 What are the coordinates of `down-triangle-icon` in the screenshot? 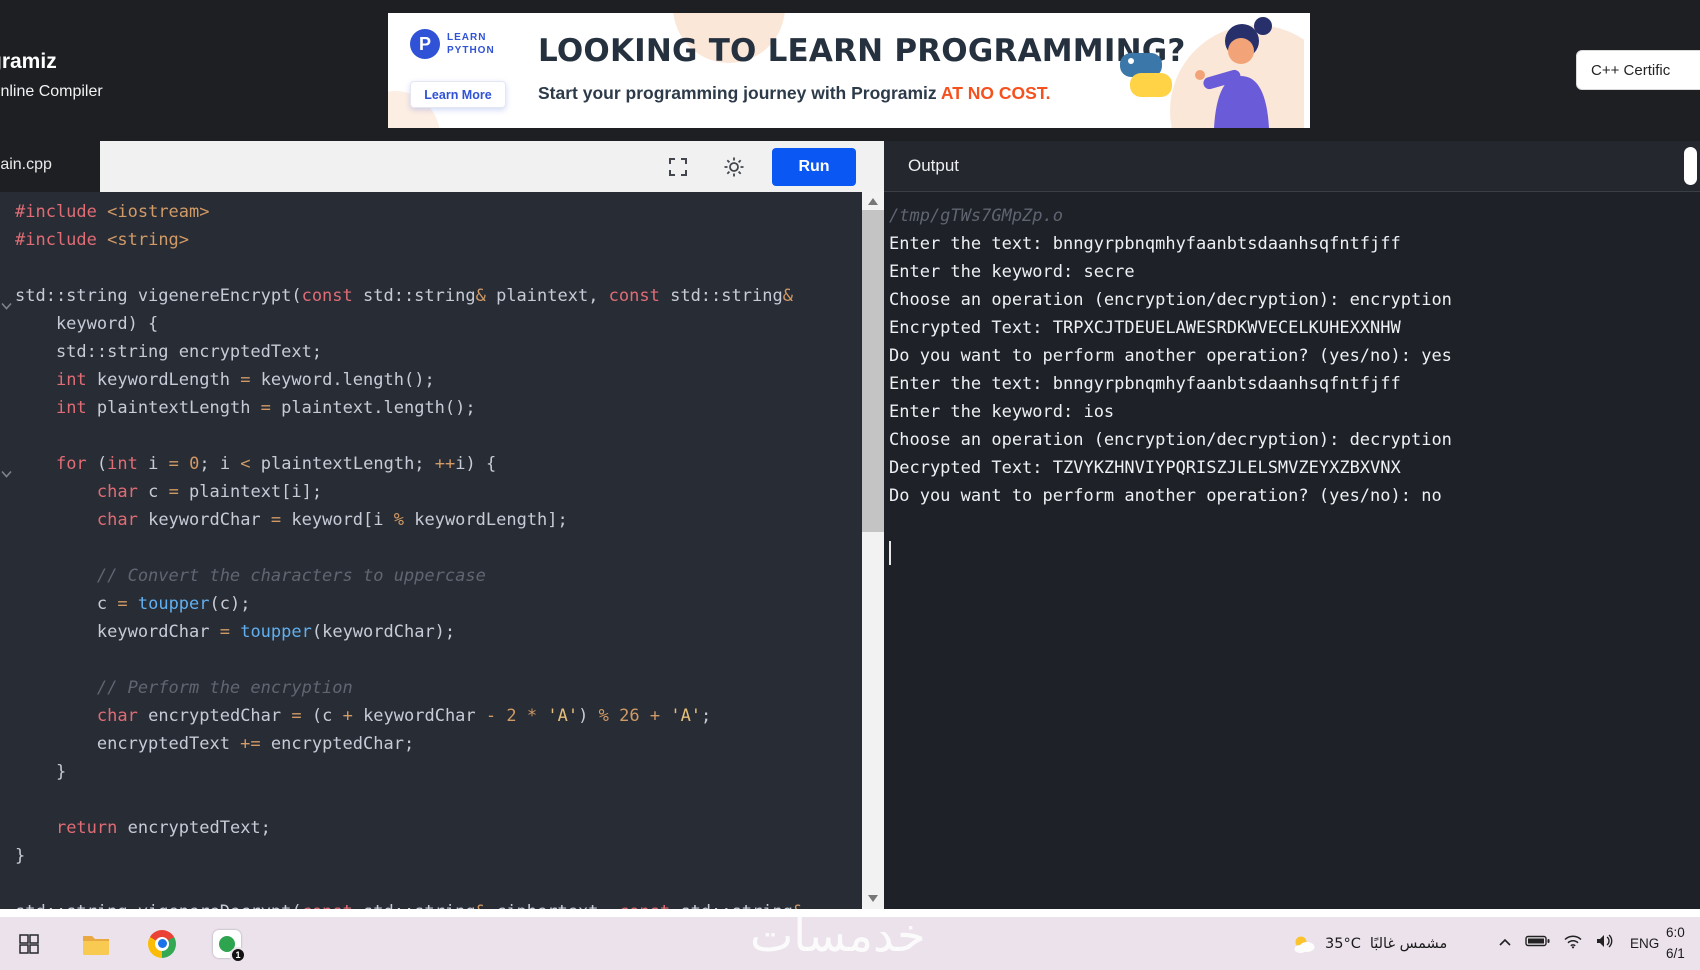 It's located at (873, 898).